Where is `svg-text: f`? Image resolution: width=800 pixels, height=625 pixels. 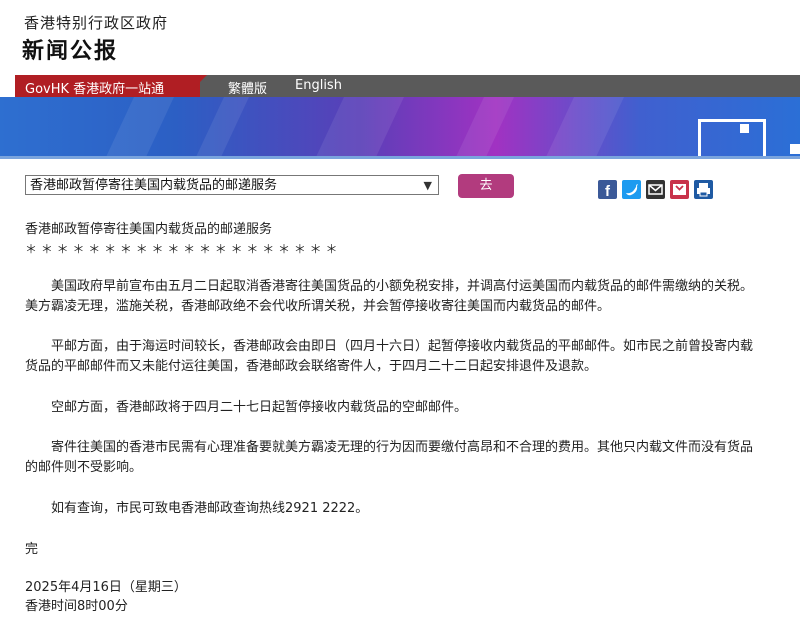 svg-text: f is located at coordinates (608, 191).